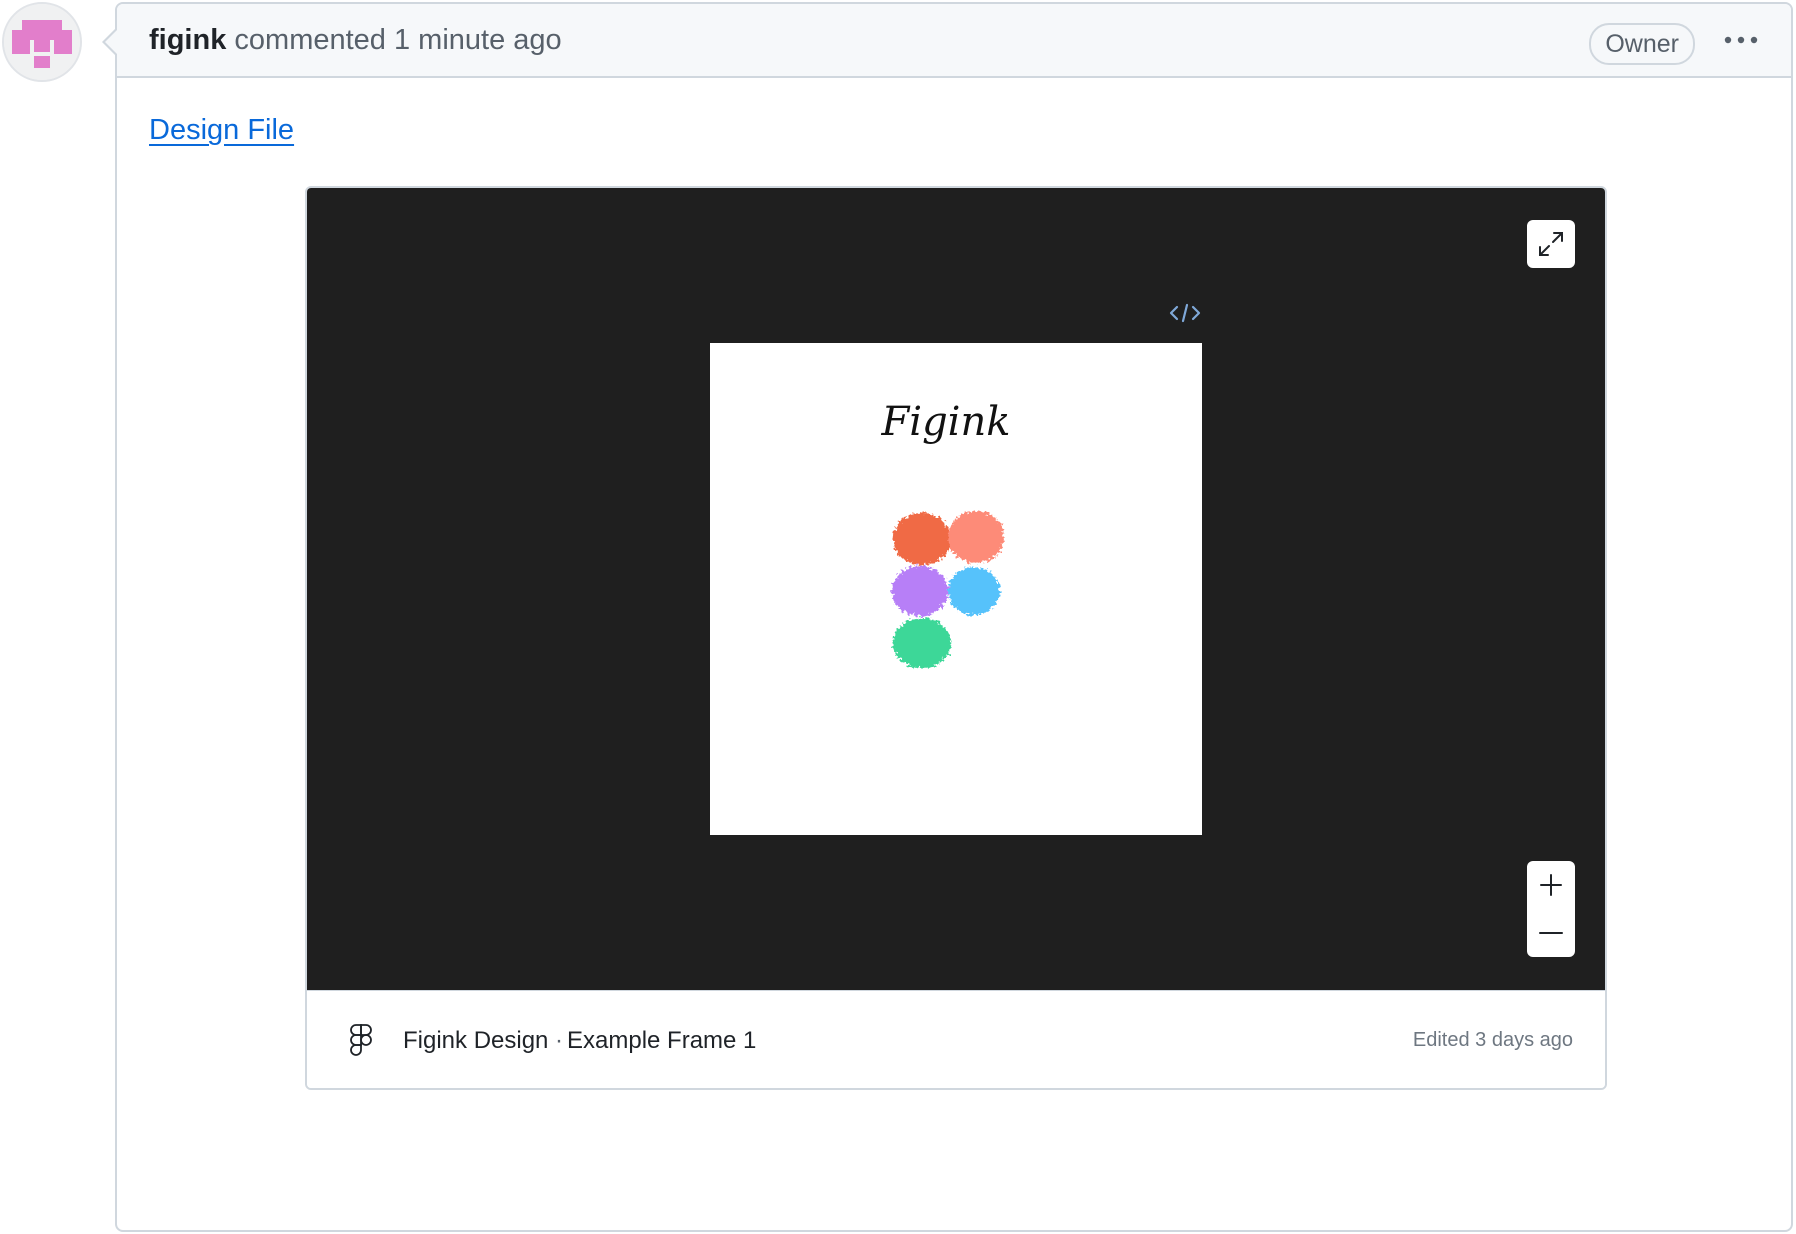 This screenshot has height=1234, width=1796. Describe the element at coordinates (361, 1040) in the screenshot. I see `figma-logo-icon` at that location.